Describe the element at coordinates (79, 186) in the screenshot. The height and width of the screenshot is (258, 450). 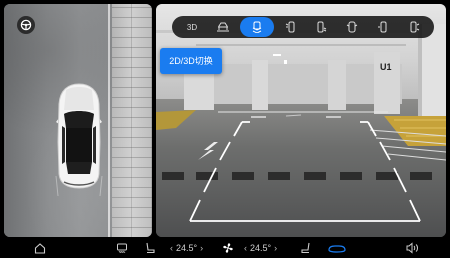
I see `rear-shadow` at that location.